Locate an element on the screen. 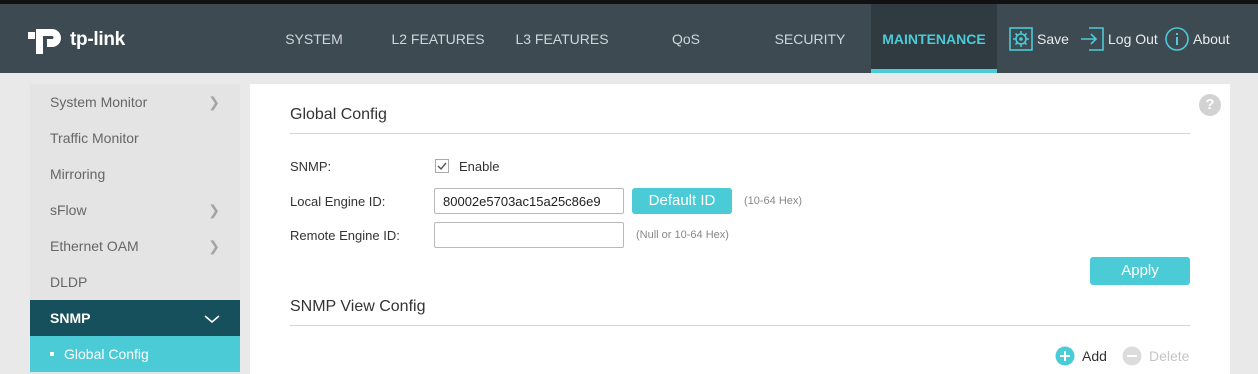  sidebar-item-system-monitor: System Monitor ❯ is located at coordinates (135, 102).